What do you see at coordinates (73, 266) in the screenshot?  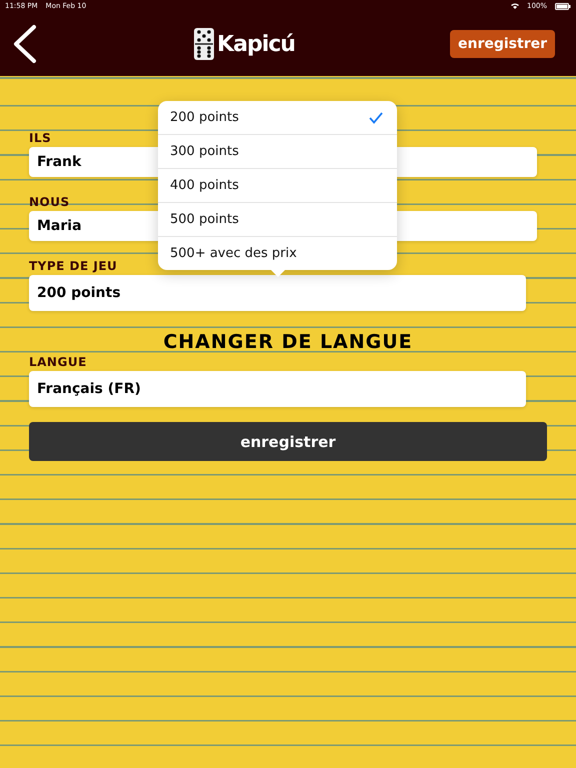 I see `field-label: TYPE DE JEU` at bounding box center [73, 266].